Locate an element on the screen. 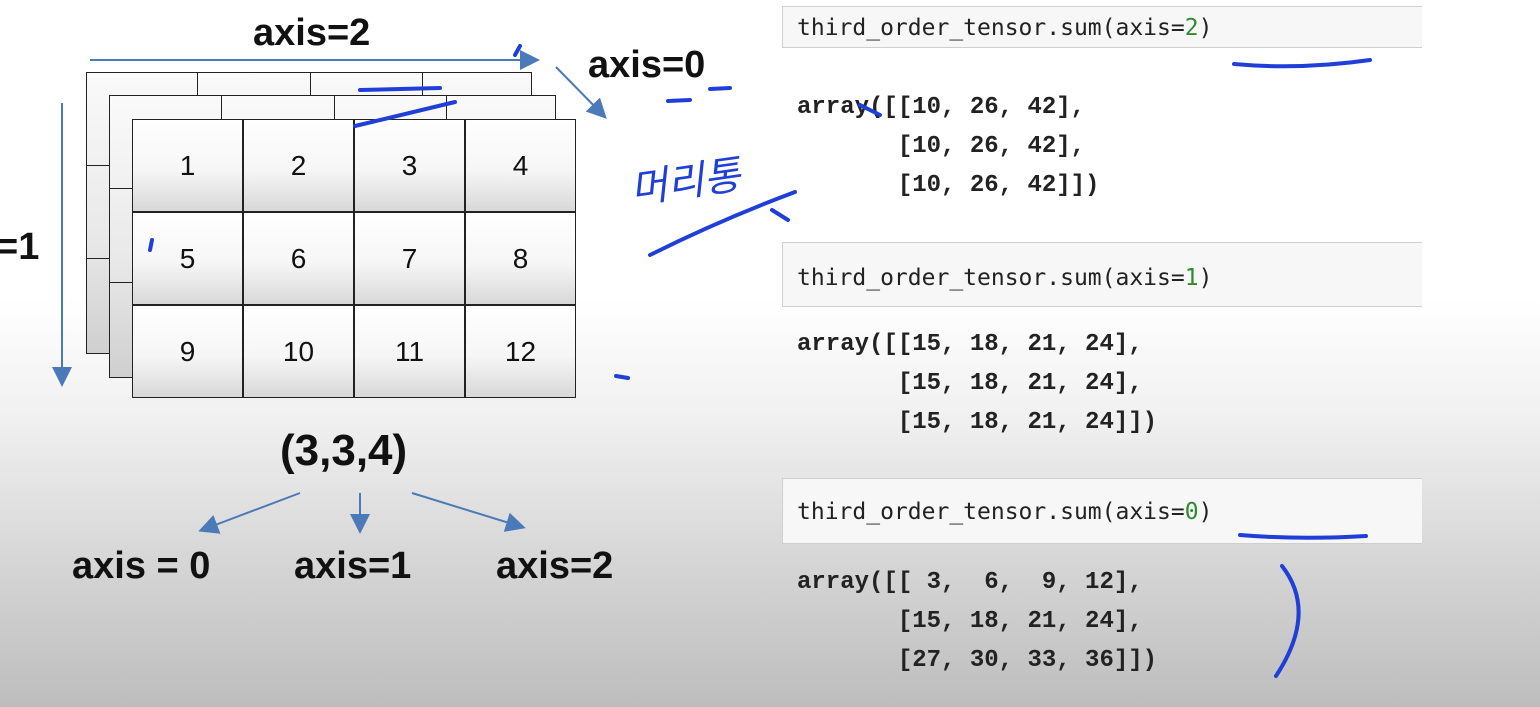 The height and width of the screenshot is (707, 1540). handwriting-note: 머리통 is located at coordinates (687, 182).